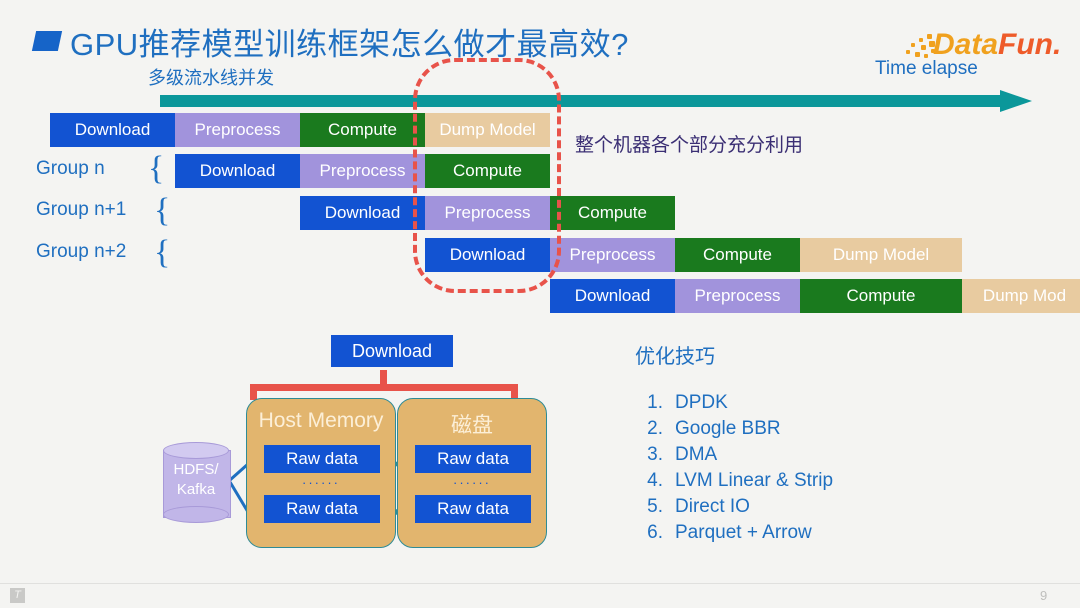 The height and width of the screenshot is (608, 1080). I want to click on list-item-number: 2., so click(655, 428).